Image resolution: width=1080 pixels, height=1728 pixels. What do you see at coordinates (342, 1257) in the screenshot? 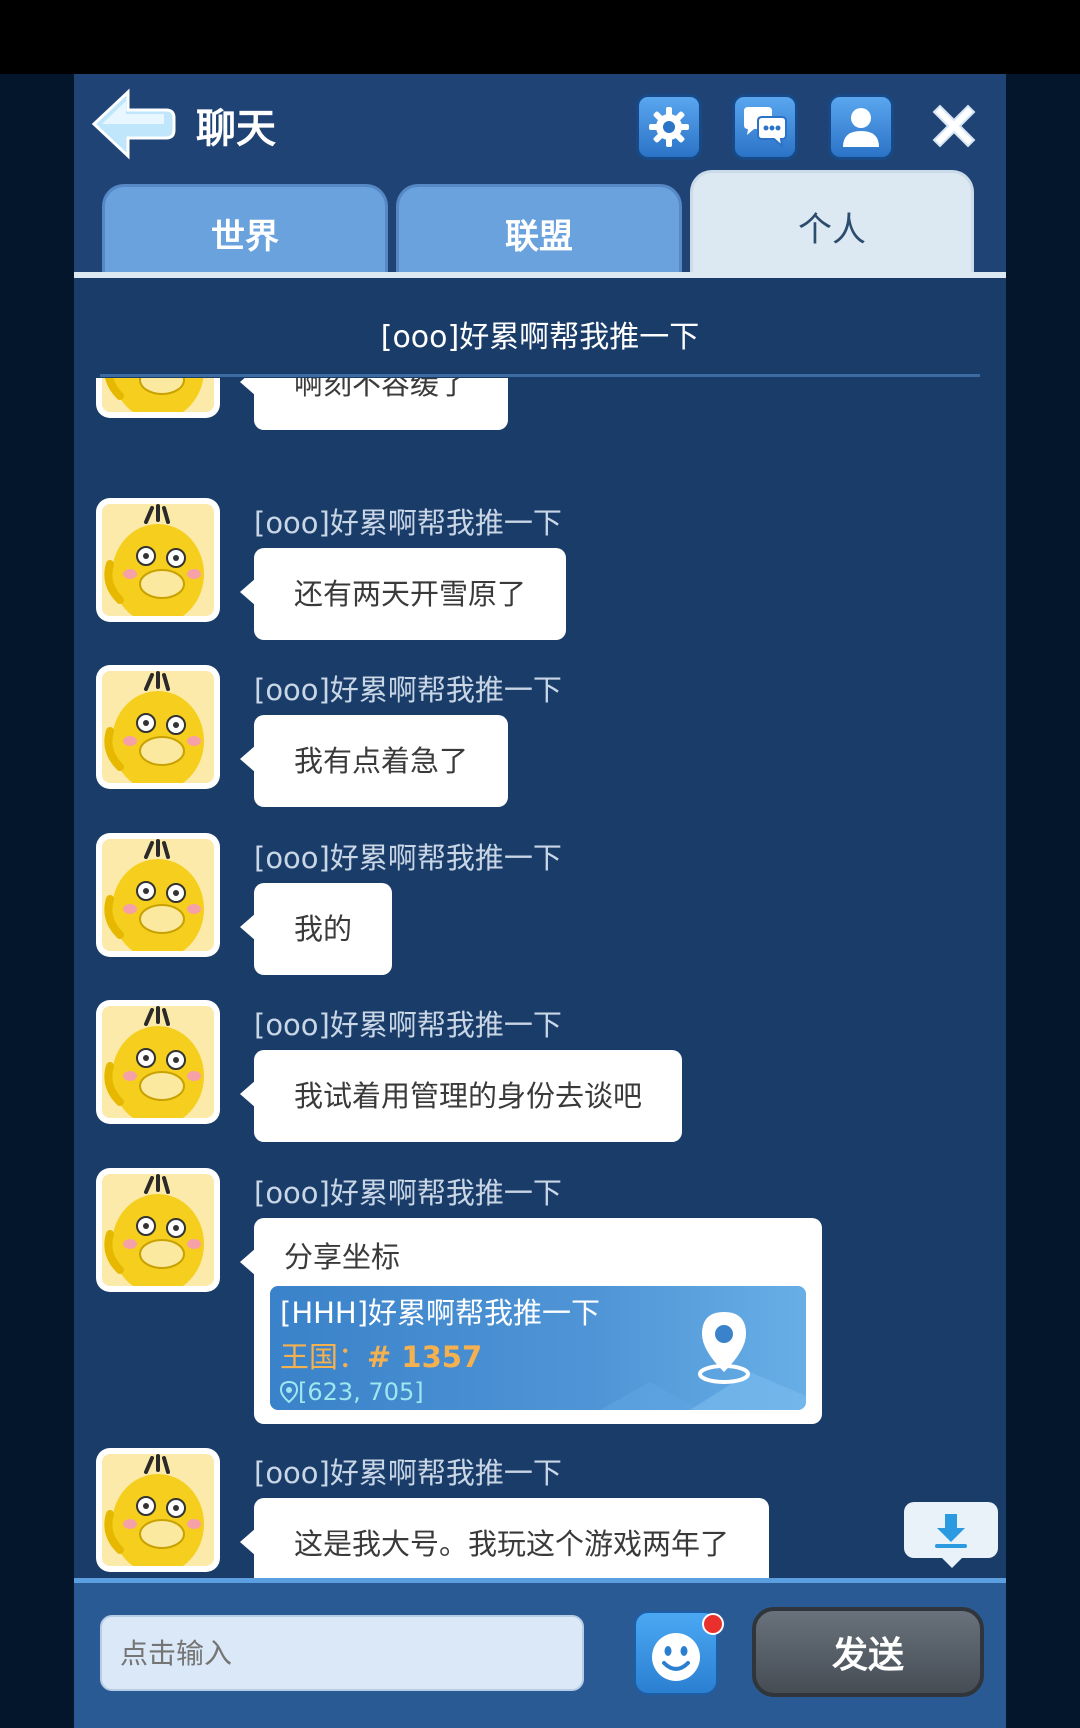
I see `share-label: 分享坐标` at bounding box center [342, 1257].